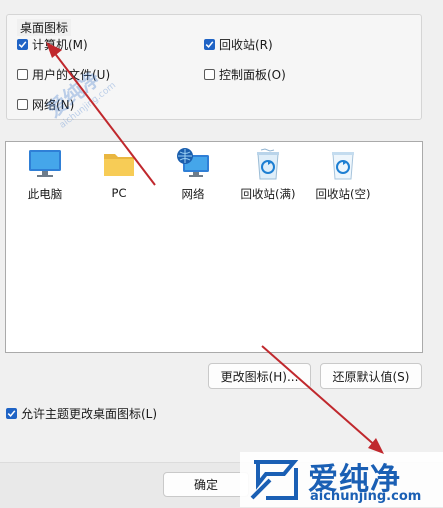 Image resolution: width=443 pixels, height=508 pixels. Describe the element at coordinates (268, 164) in the screenshot. I see `recycle-bin-full-icon` at that location.